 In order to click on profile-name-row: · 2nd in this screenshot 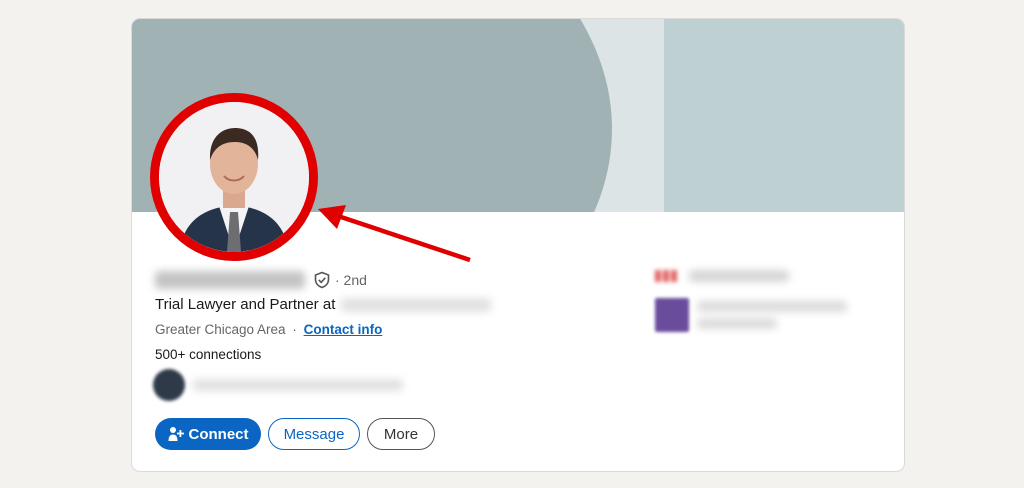, I will do `click(261, 280)`.